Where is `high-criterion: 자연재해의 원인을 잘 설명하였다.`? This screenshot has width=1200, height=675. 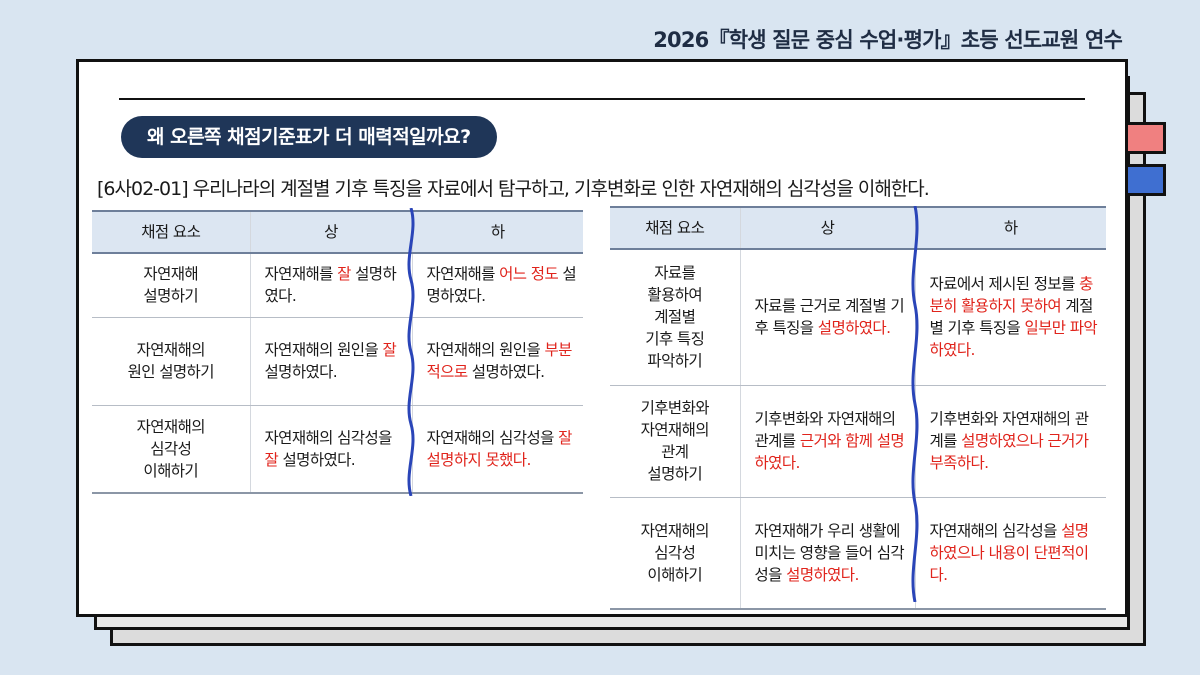 high-criterion: 자연재해의 원인을 잘 설명하였다. is located at coordinates (330, 361).